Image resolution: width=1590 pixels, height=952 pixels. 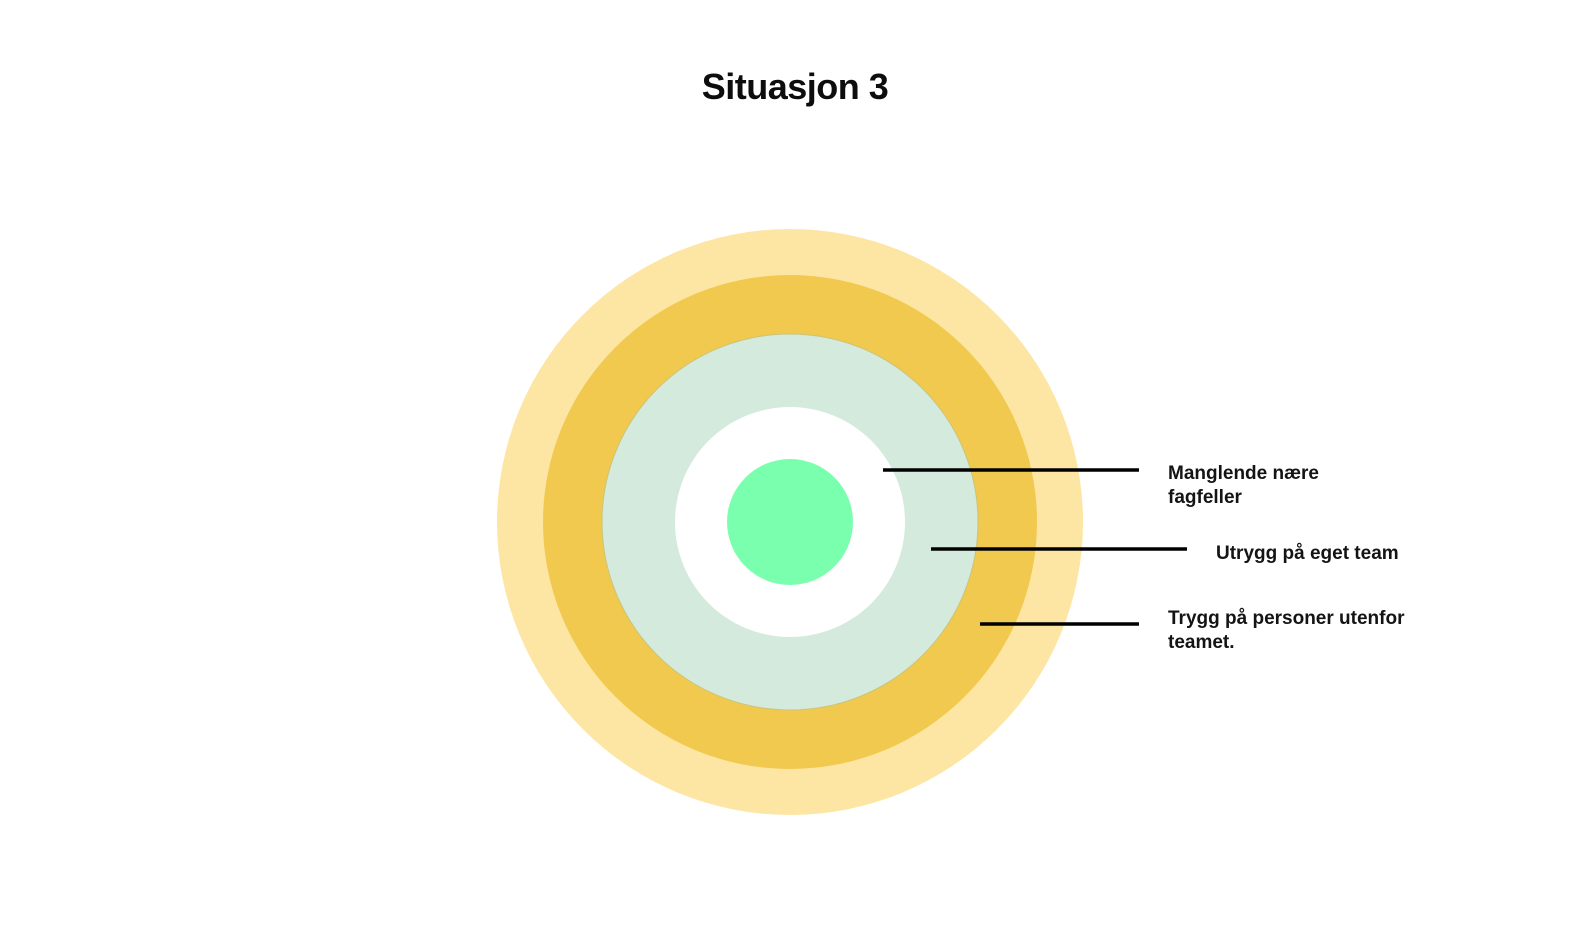 What do you see at coordinates (1307, 553) in the screenshot?
I see `label-utrygg-pa-eget-team: Utrygg på eget team` at bounding box center [1307, 553].